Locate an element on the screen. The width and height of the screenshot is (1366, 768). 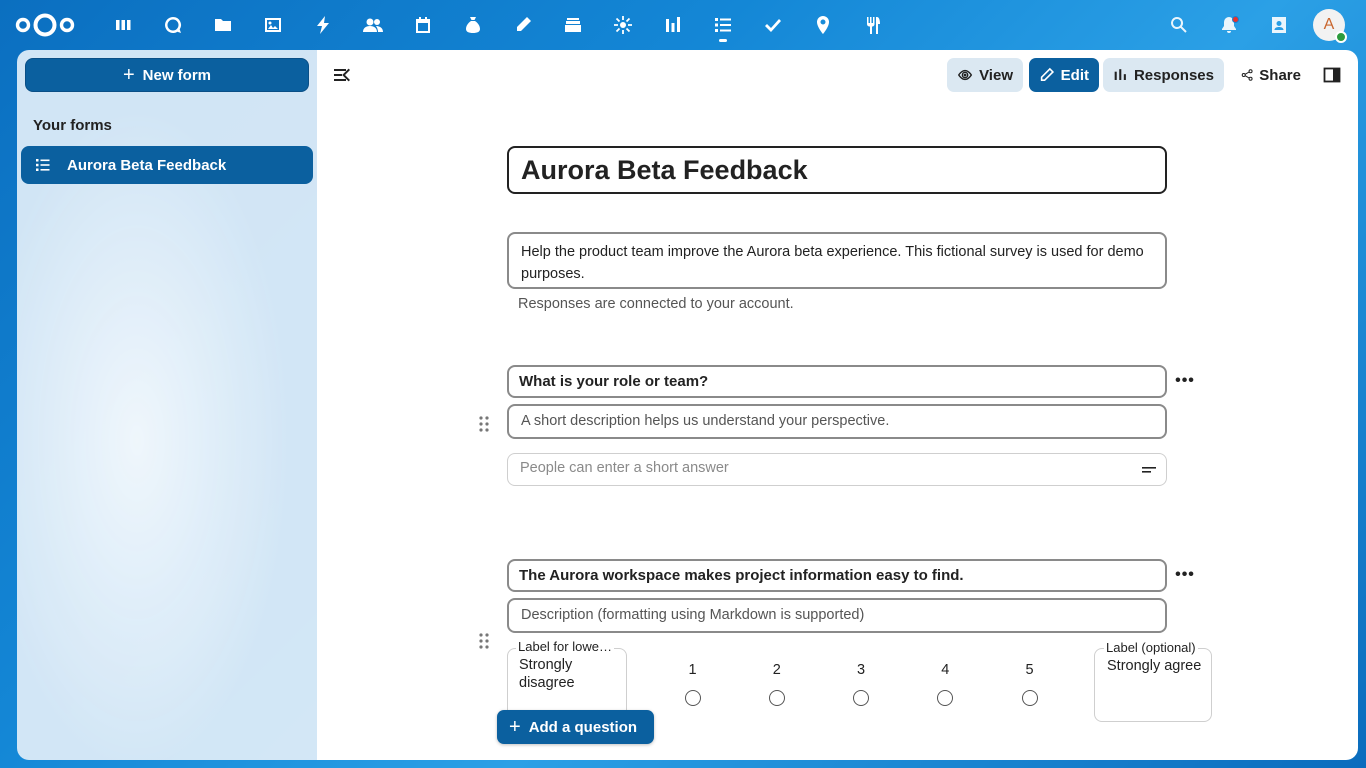
budget-app is located at coordinates (473, 25).